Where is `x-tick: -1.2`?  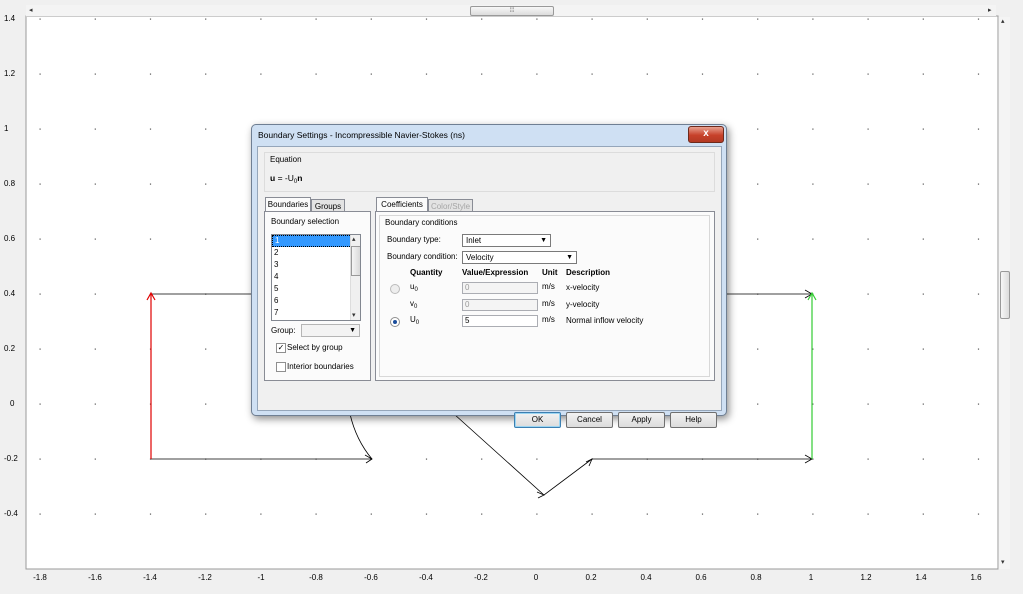 x-tick: -1.2 is located at coordinates (205, 577).